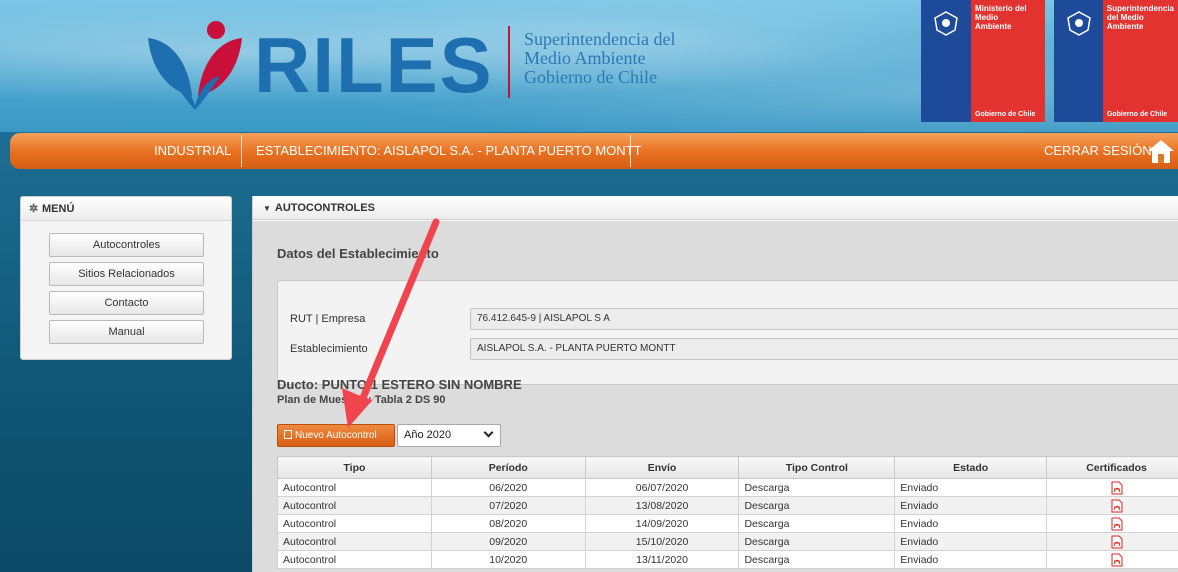 The image size is (1178, 572). What do you see at coordinates (267, 208) in the screenshot?
I see `triangle-down-icon: ▼` at bounding box center [267, 208].